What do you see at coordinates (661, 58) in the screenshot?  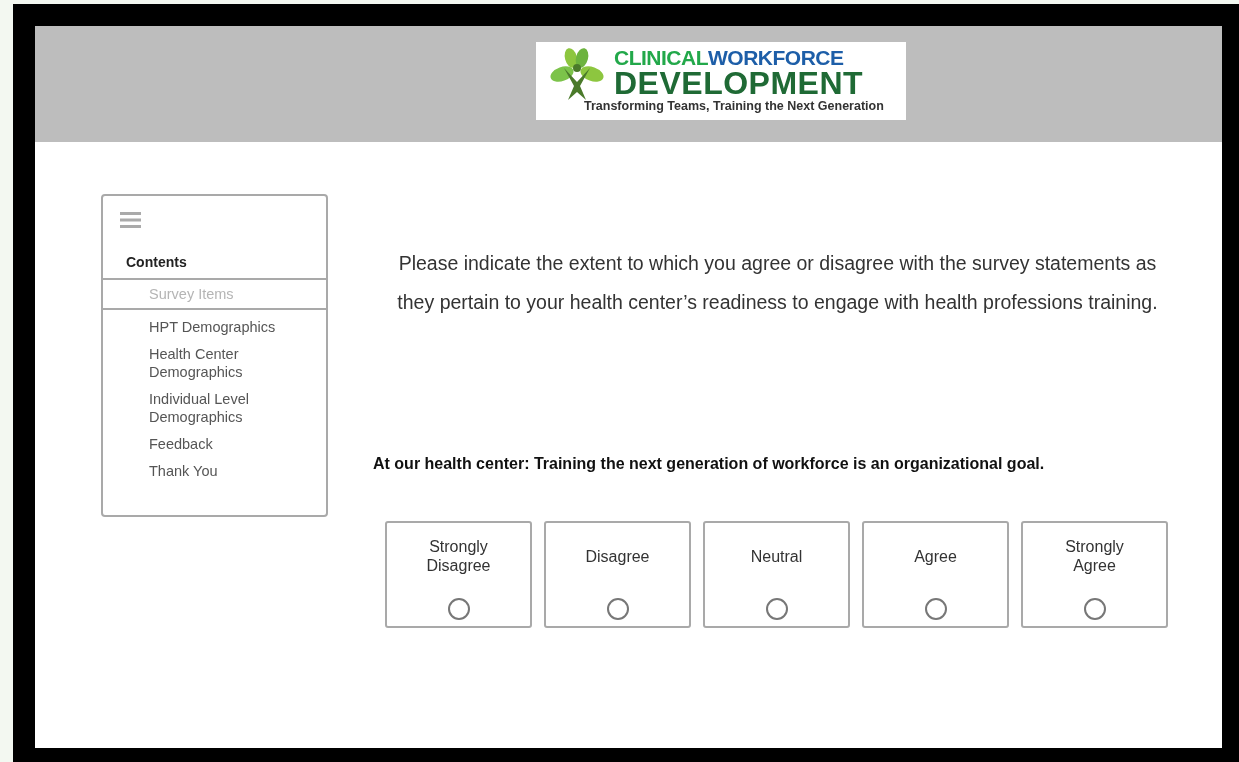 I see `logo-title-word: CLINICAL` at bounding box center [661, 58].